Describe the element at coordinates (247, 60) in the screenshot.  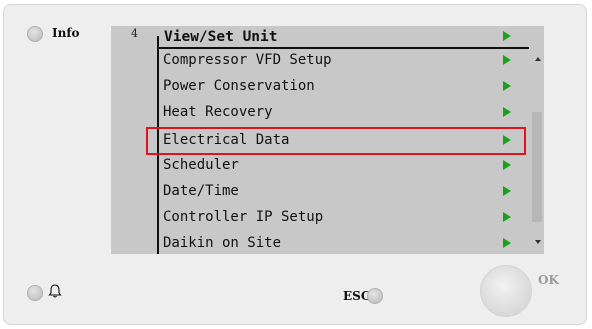
I see `menu-item-label: Compressor VFD Setup` at that location.